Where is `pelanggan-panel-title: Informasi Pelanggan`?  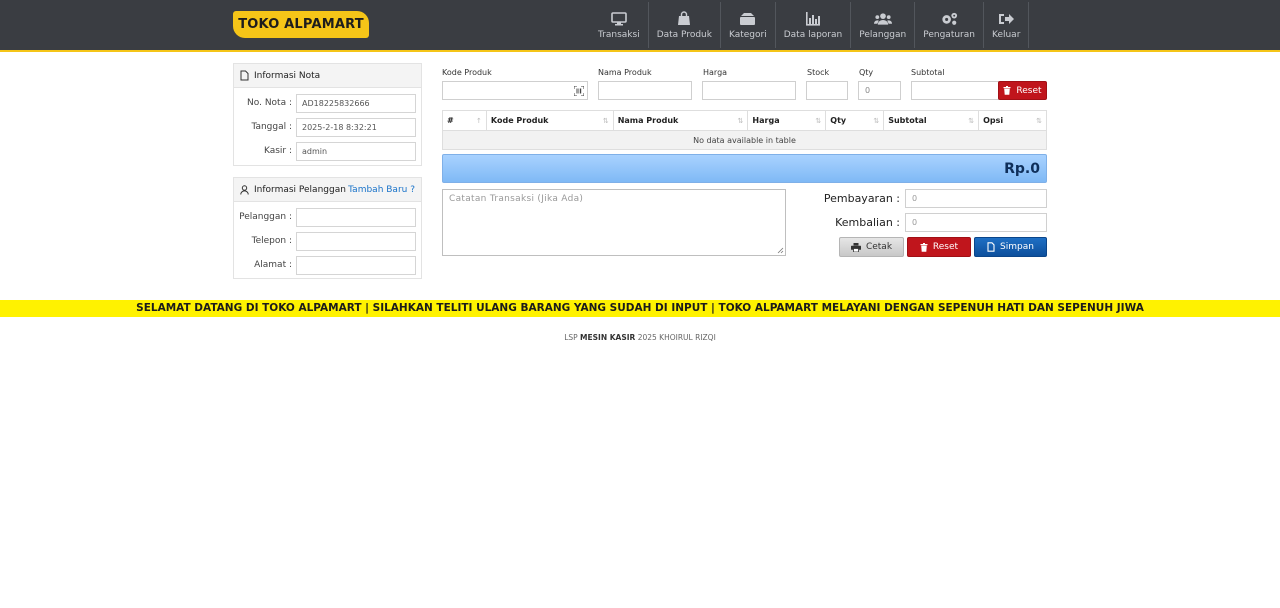
pelanggan-panel-title: Informasi Pelanggan is located at coordinates (300, 189).